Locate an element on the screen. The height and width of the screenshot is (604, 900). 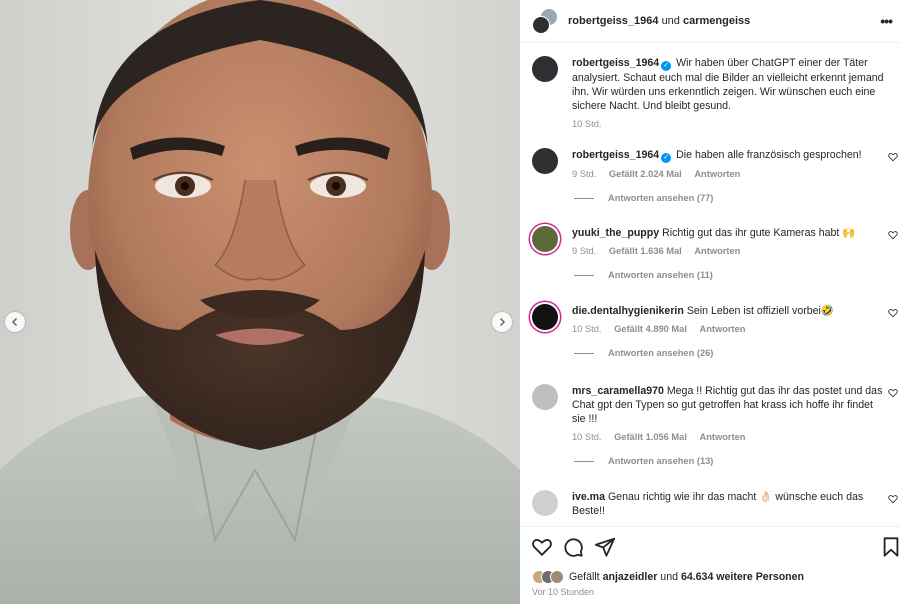
comment-likes: Gefällt 2.024 Mal is located at coordinates (645, 174).